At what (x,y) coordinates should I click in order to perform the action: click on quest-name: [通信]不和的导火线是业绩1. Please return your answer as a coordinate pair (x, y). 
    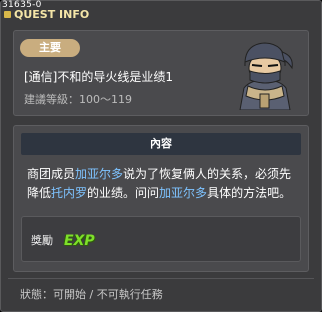
    Looking at the image, I should click on (98, 77).